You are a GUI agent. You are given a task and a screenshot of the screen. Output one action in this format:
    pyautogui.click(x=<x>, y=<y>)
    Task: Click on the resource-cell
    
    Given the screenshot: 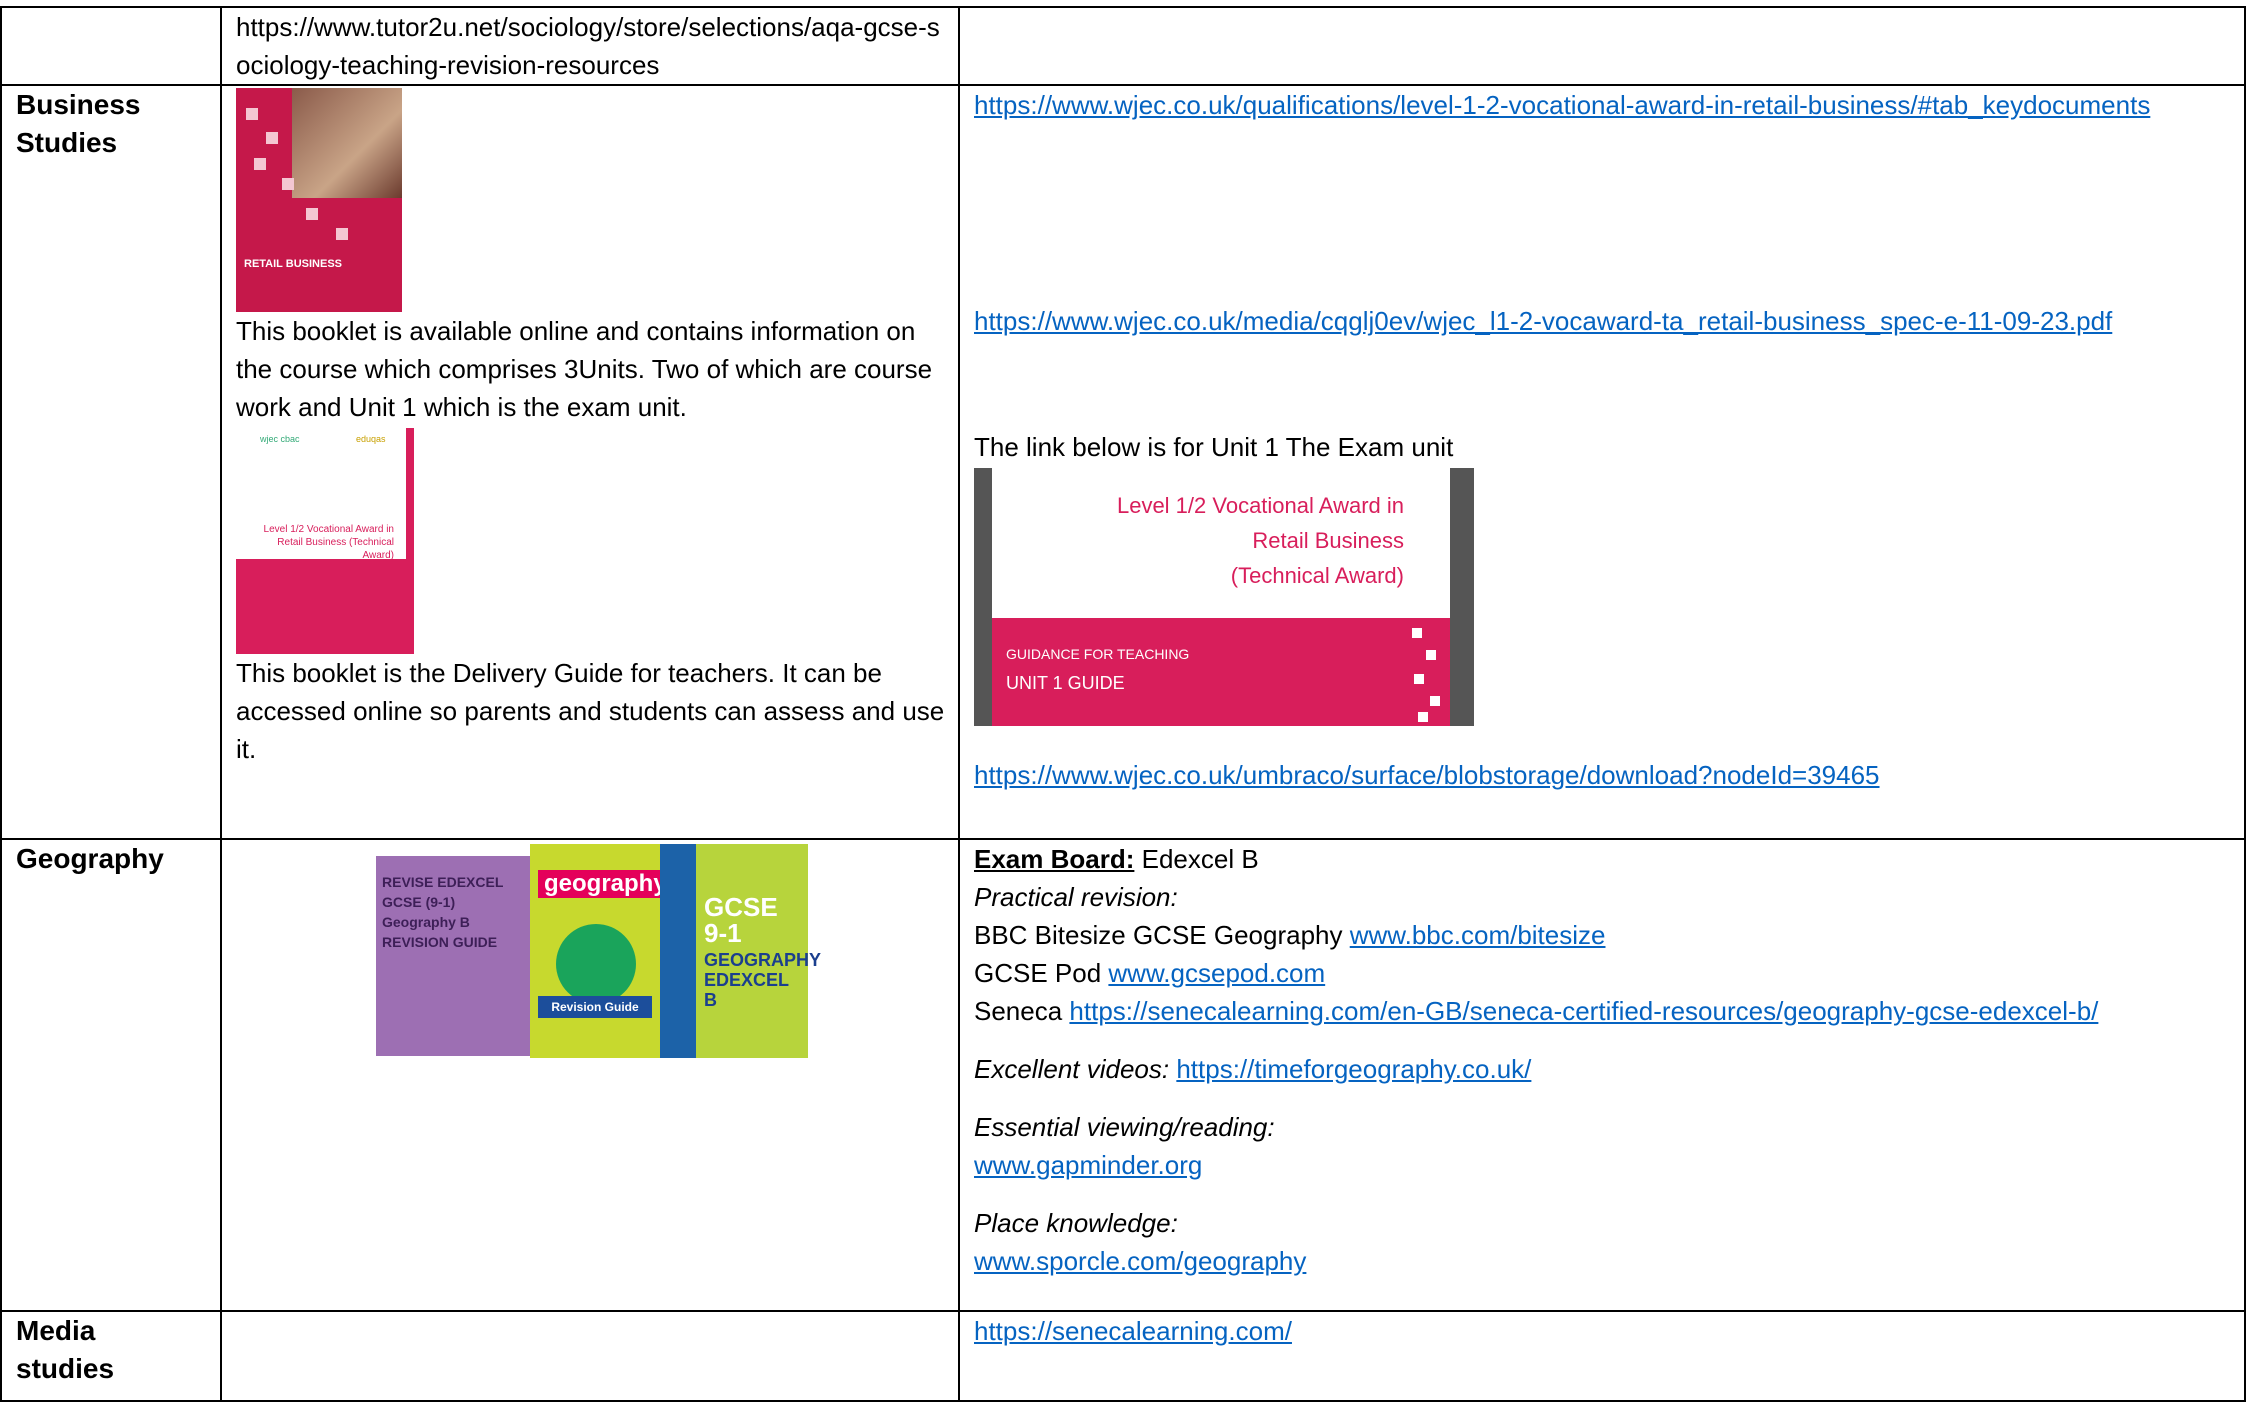 What is the action you would take?
    pyautogui.click(x=590, y=1356)
    